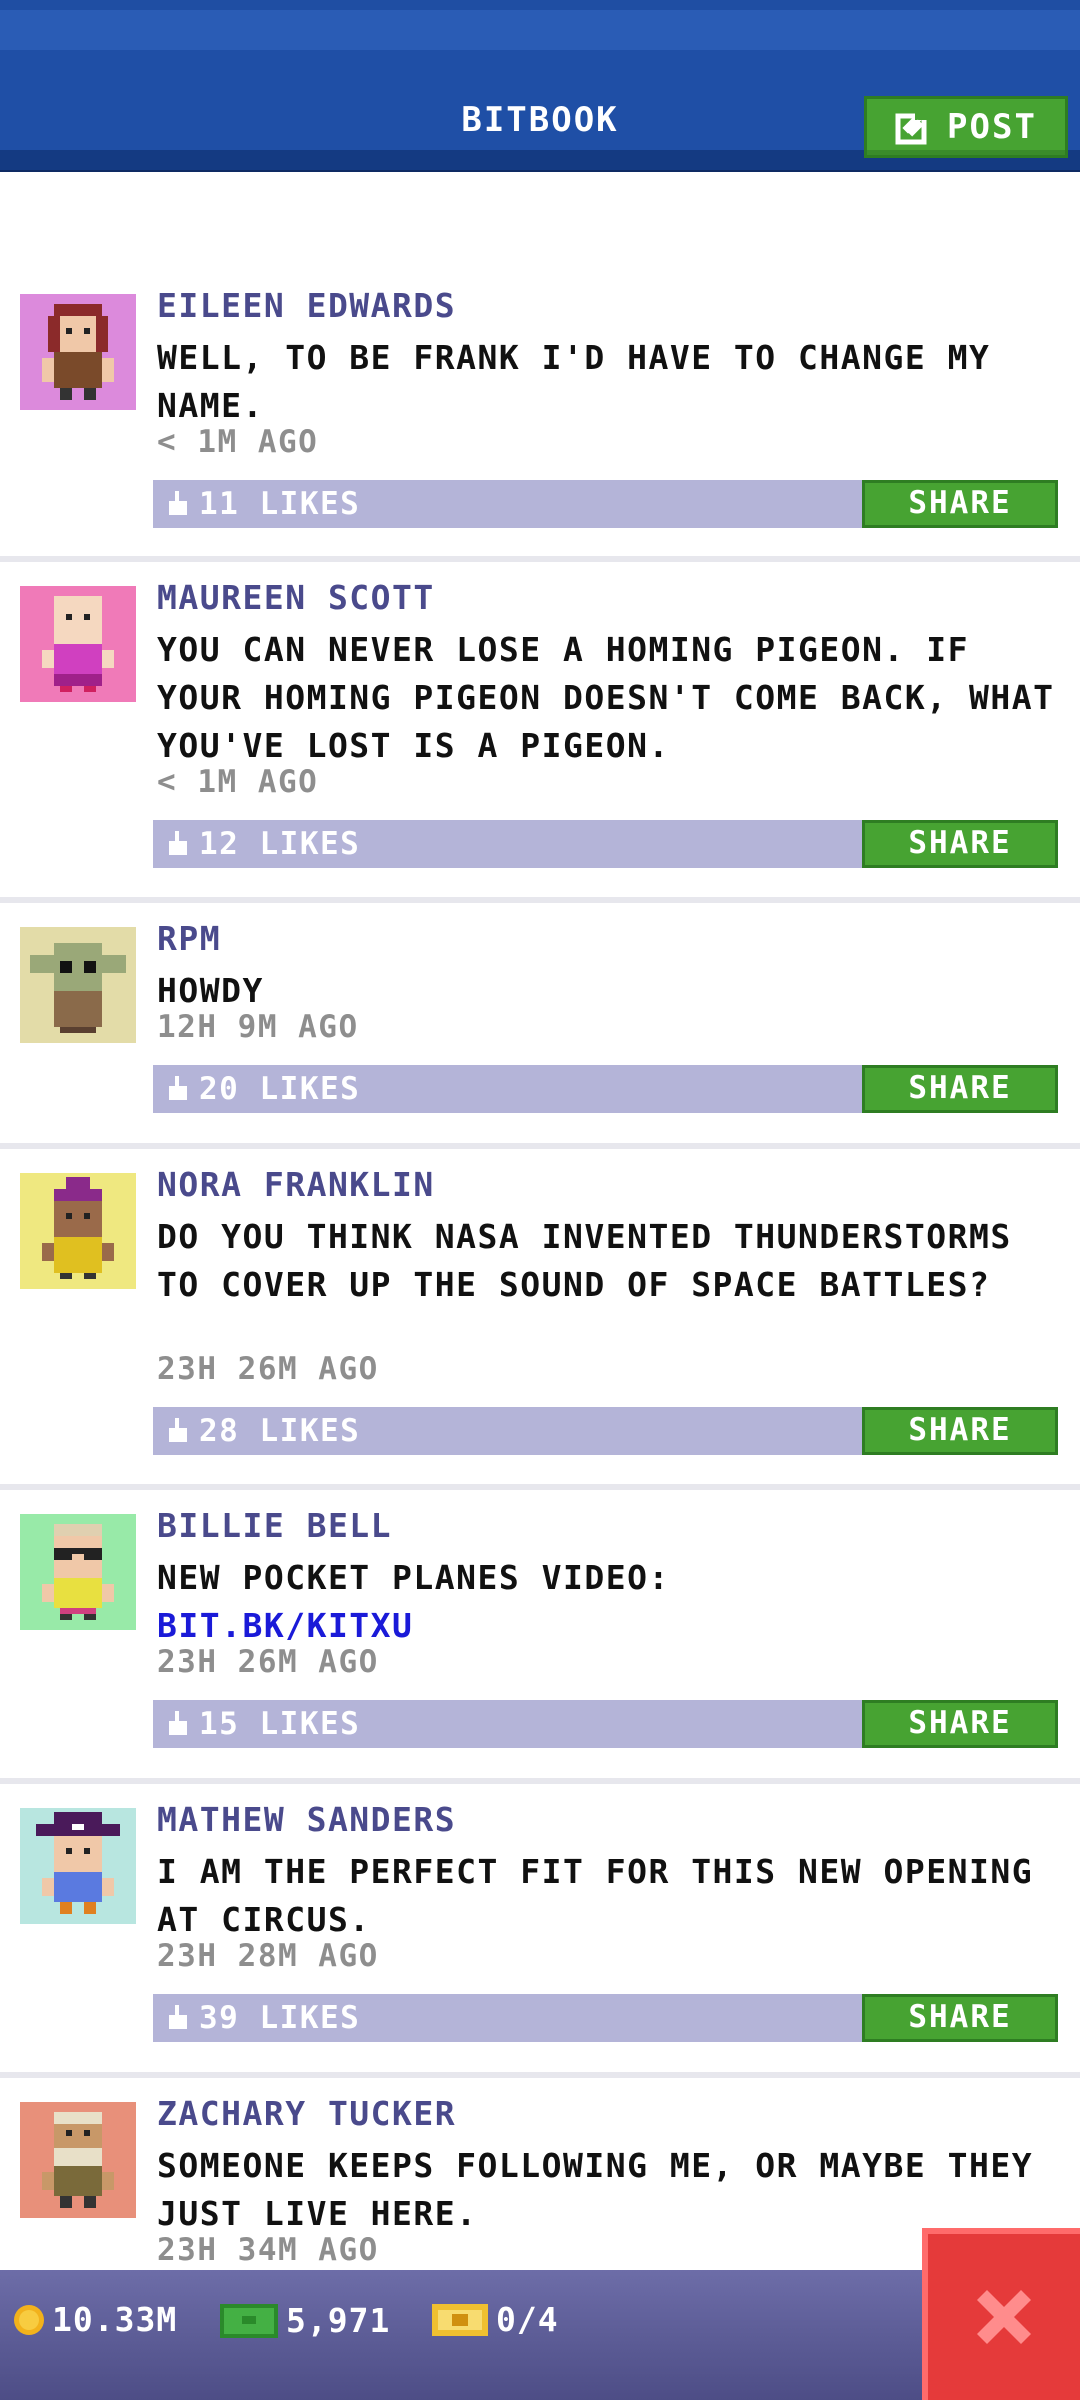  What do you see at coordinates (306, 1819) in the screenshot?
I see `post-author: MATHEW SANDERS` at bounding box center [306, 1819].